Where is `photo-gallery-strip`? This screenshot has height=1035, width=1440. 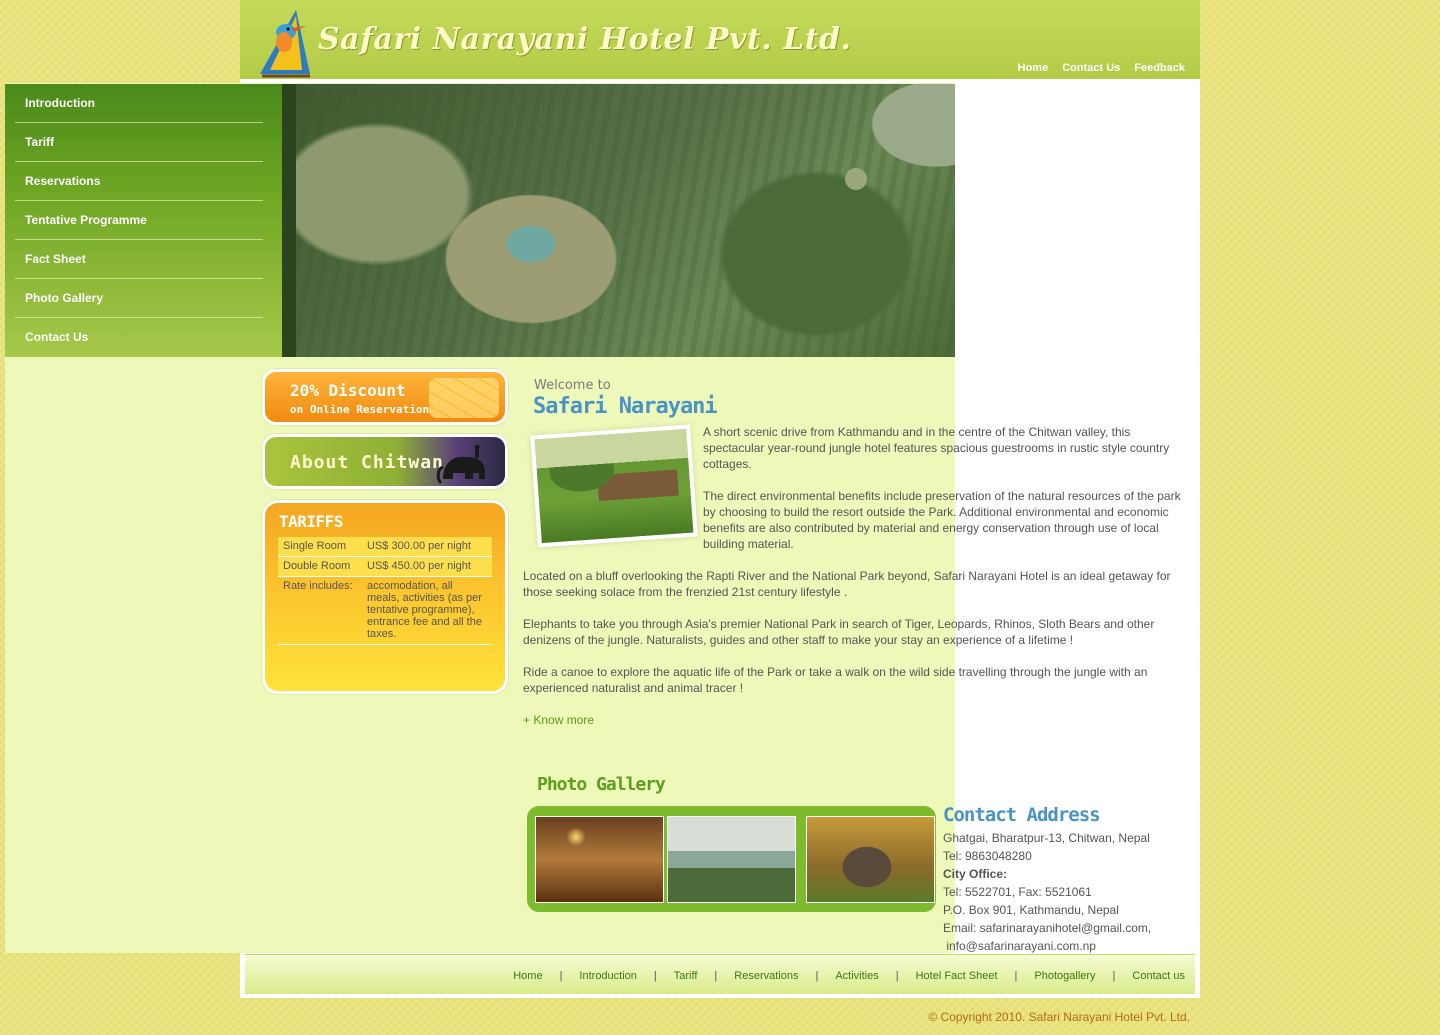
photo-gallery-strip is located at coordinates (731, 859).